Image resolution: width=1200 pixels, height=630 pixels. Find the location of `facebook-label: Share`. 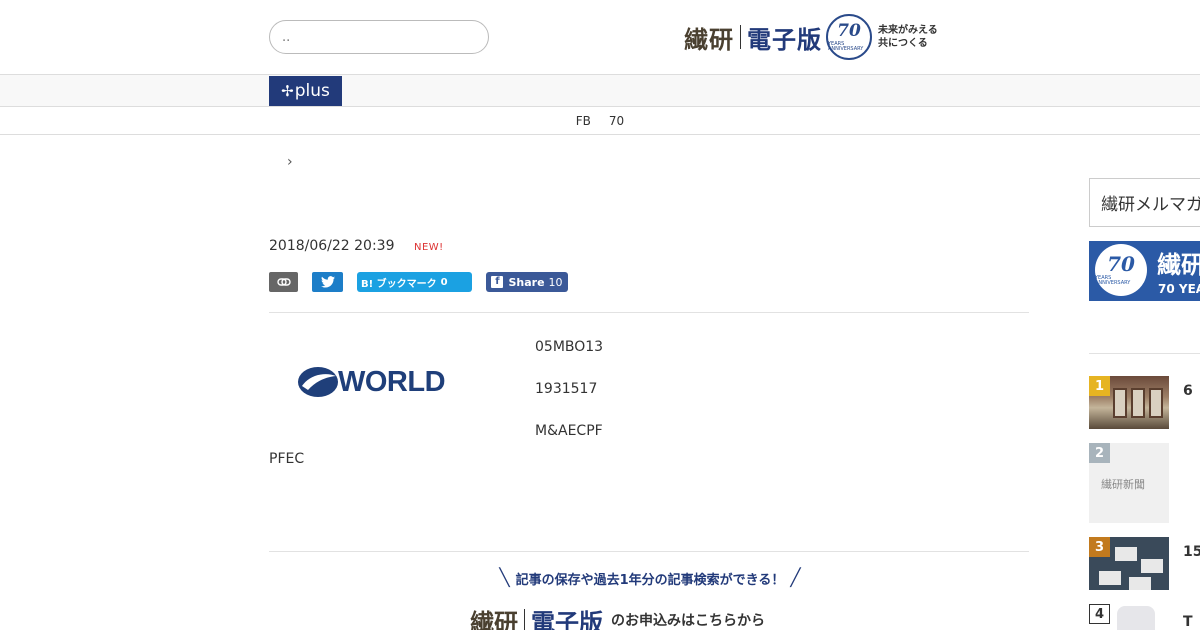

facebook-label: Share is located at coordinates (526, 282).